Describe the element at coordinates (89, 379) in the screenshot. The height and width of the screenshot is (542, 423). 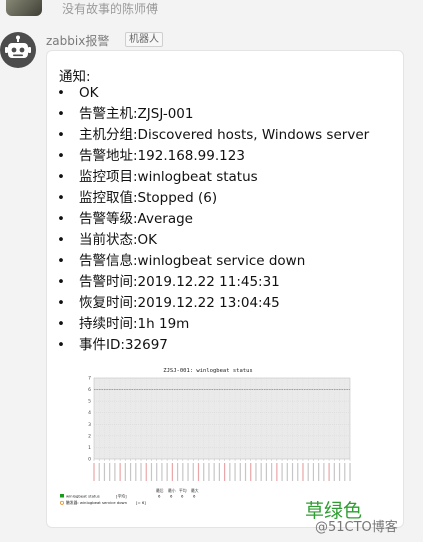
I see `y-tick-label: 7` at that location.